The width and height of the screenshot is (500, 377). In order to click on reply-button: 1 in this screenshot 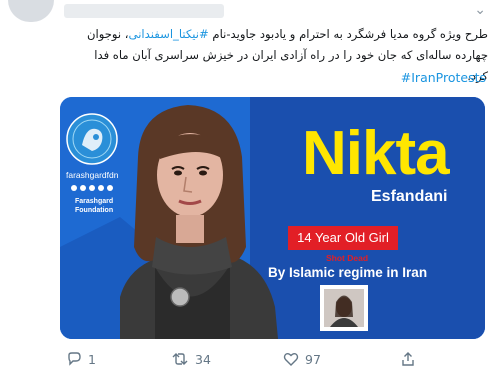, I will do `click(81, 359)`.